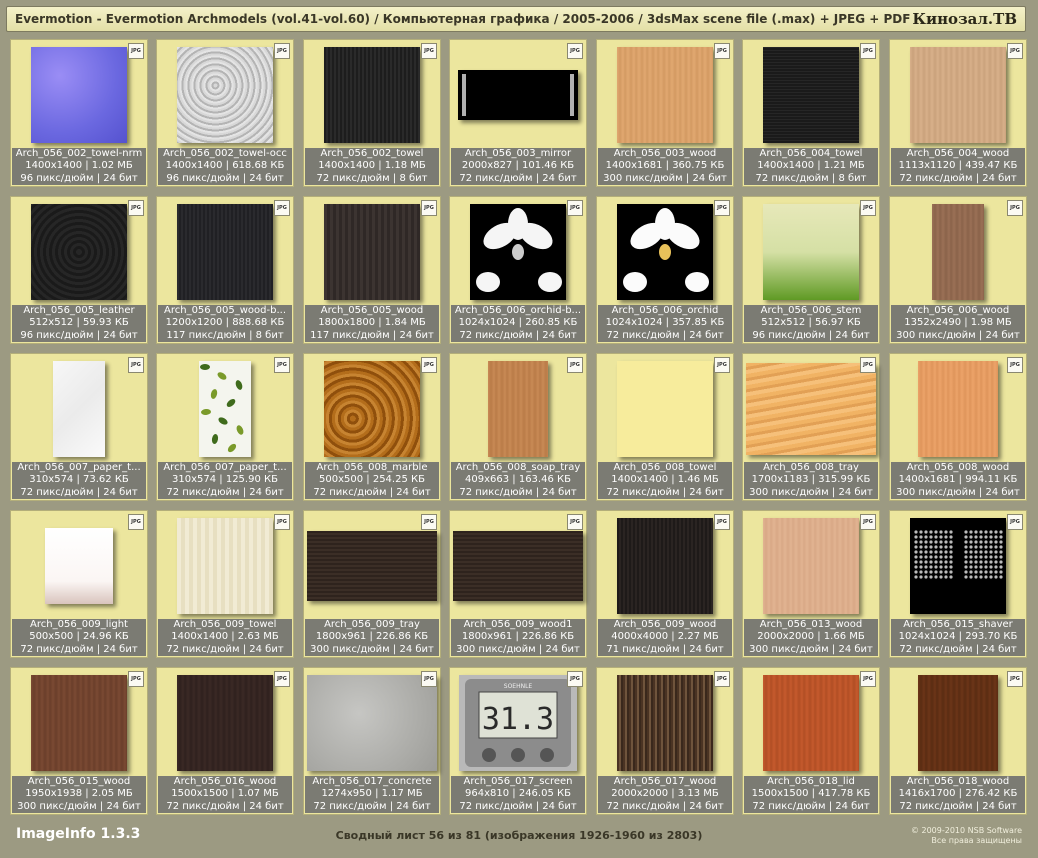 The image size is (1038, 858). Describe the element at coordinates (79, 565) in the screenshot. I see `light-texture` at that location.